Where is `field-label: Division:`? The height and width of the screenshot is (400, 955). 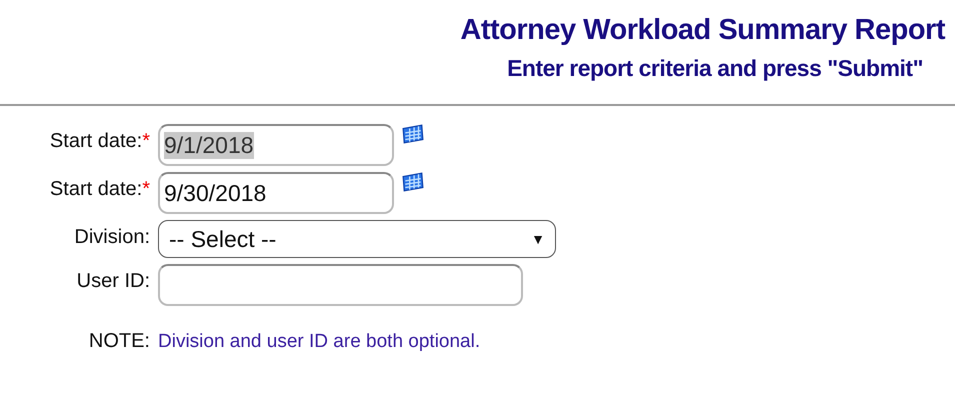 field-label: Division: is located at coordinates (112, 237).